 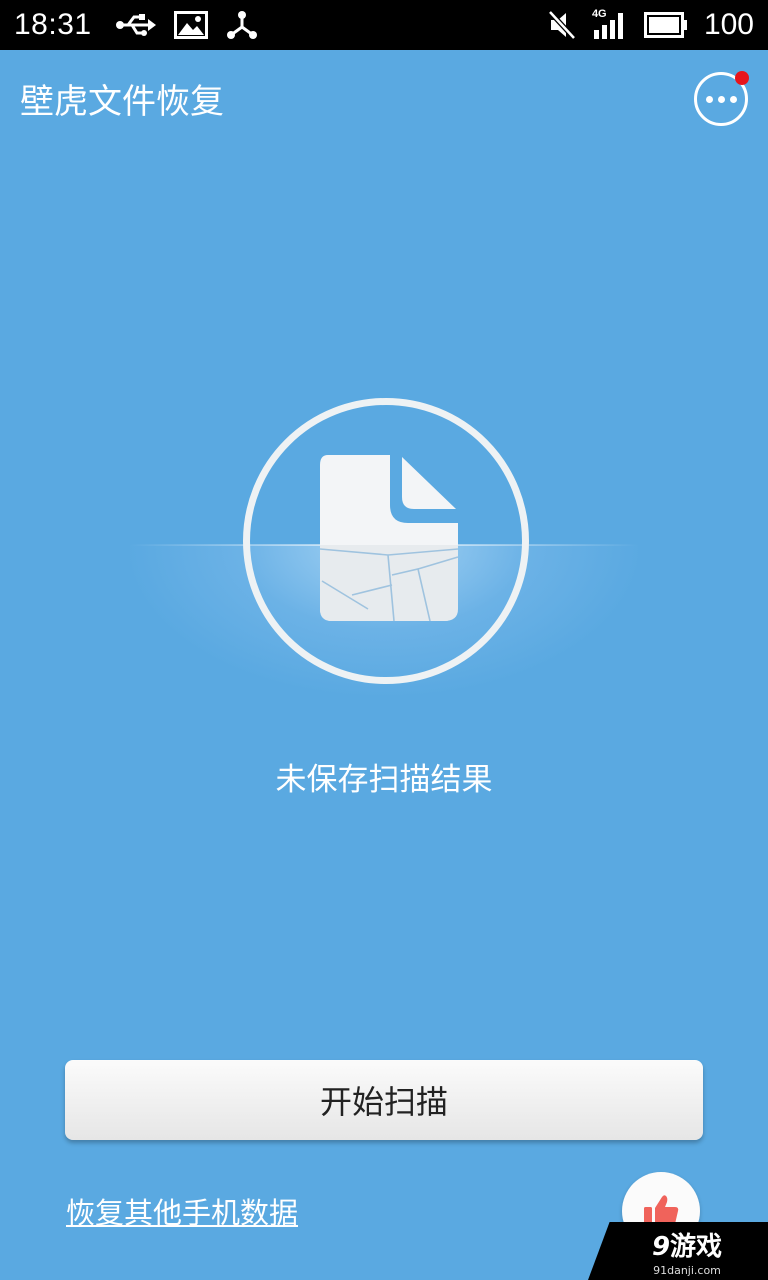 What do you see at coordinates (742, 78) in the screenshot?
I see `notification-dot` at bounding box center [742, 78].